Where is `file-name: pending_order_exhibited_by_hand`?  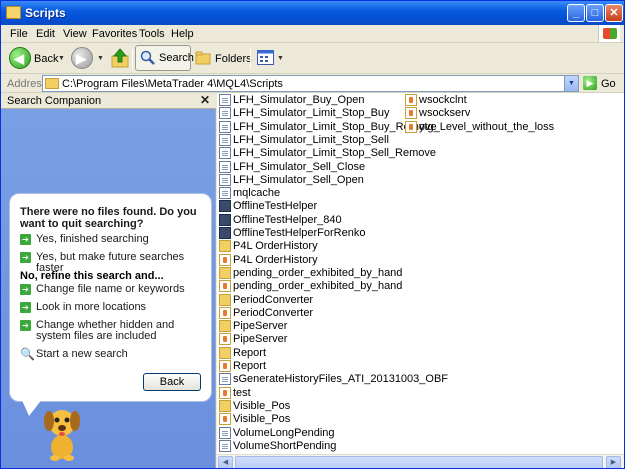 file-name: pending_order_exhibited_by_hand is located at coordinates (318, 286).